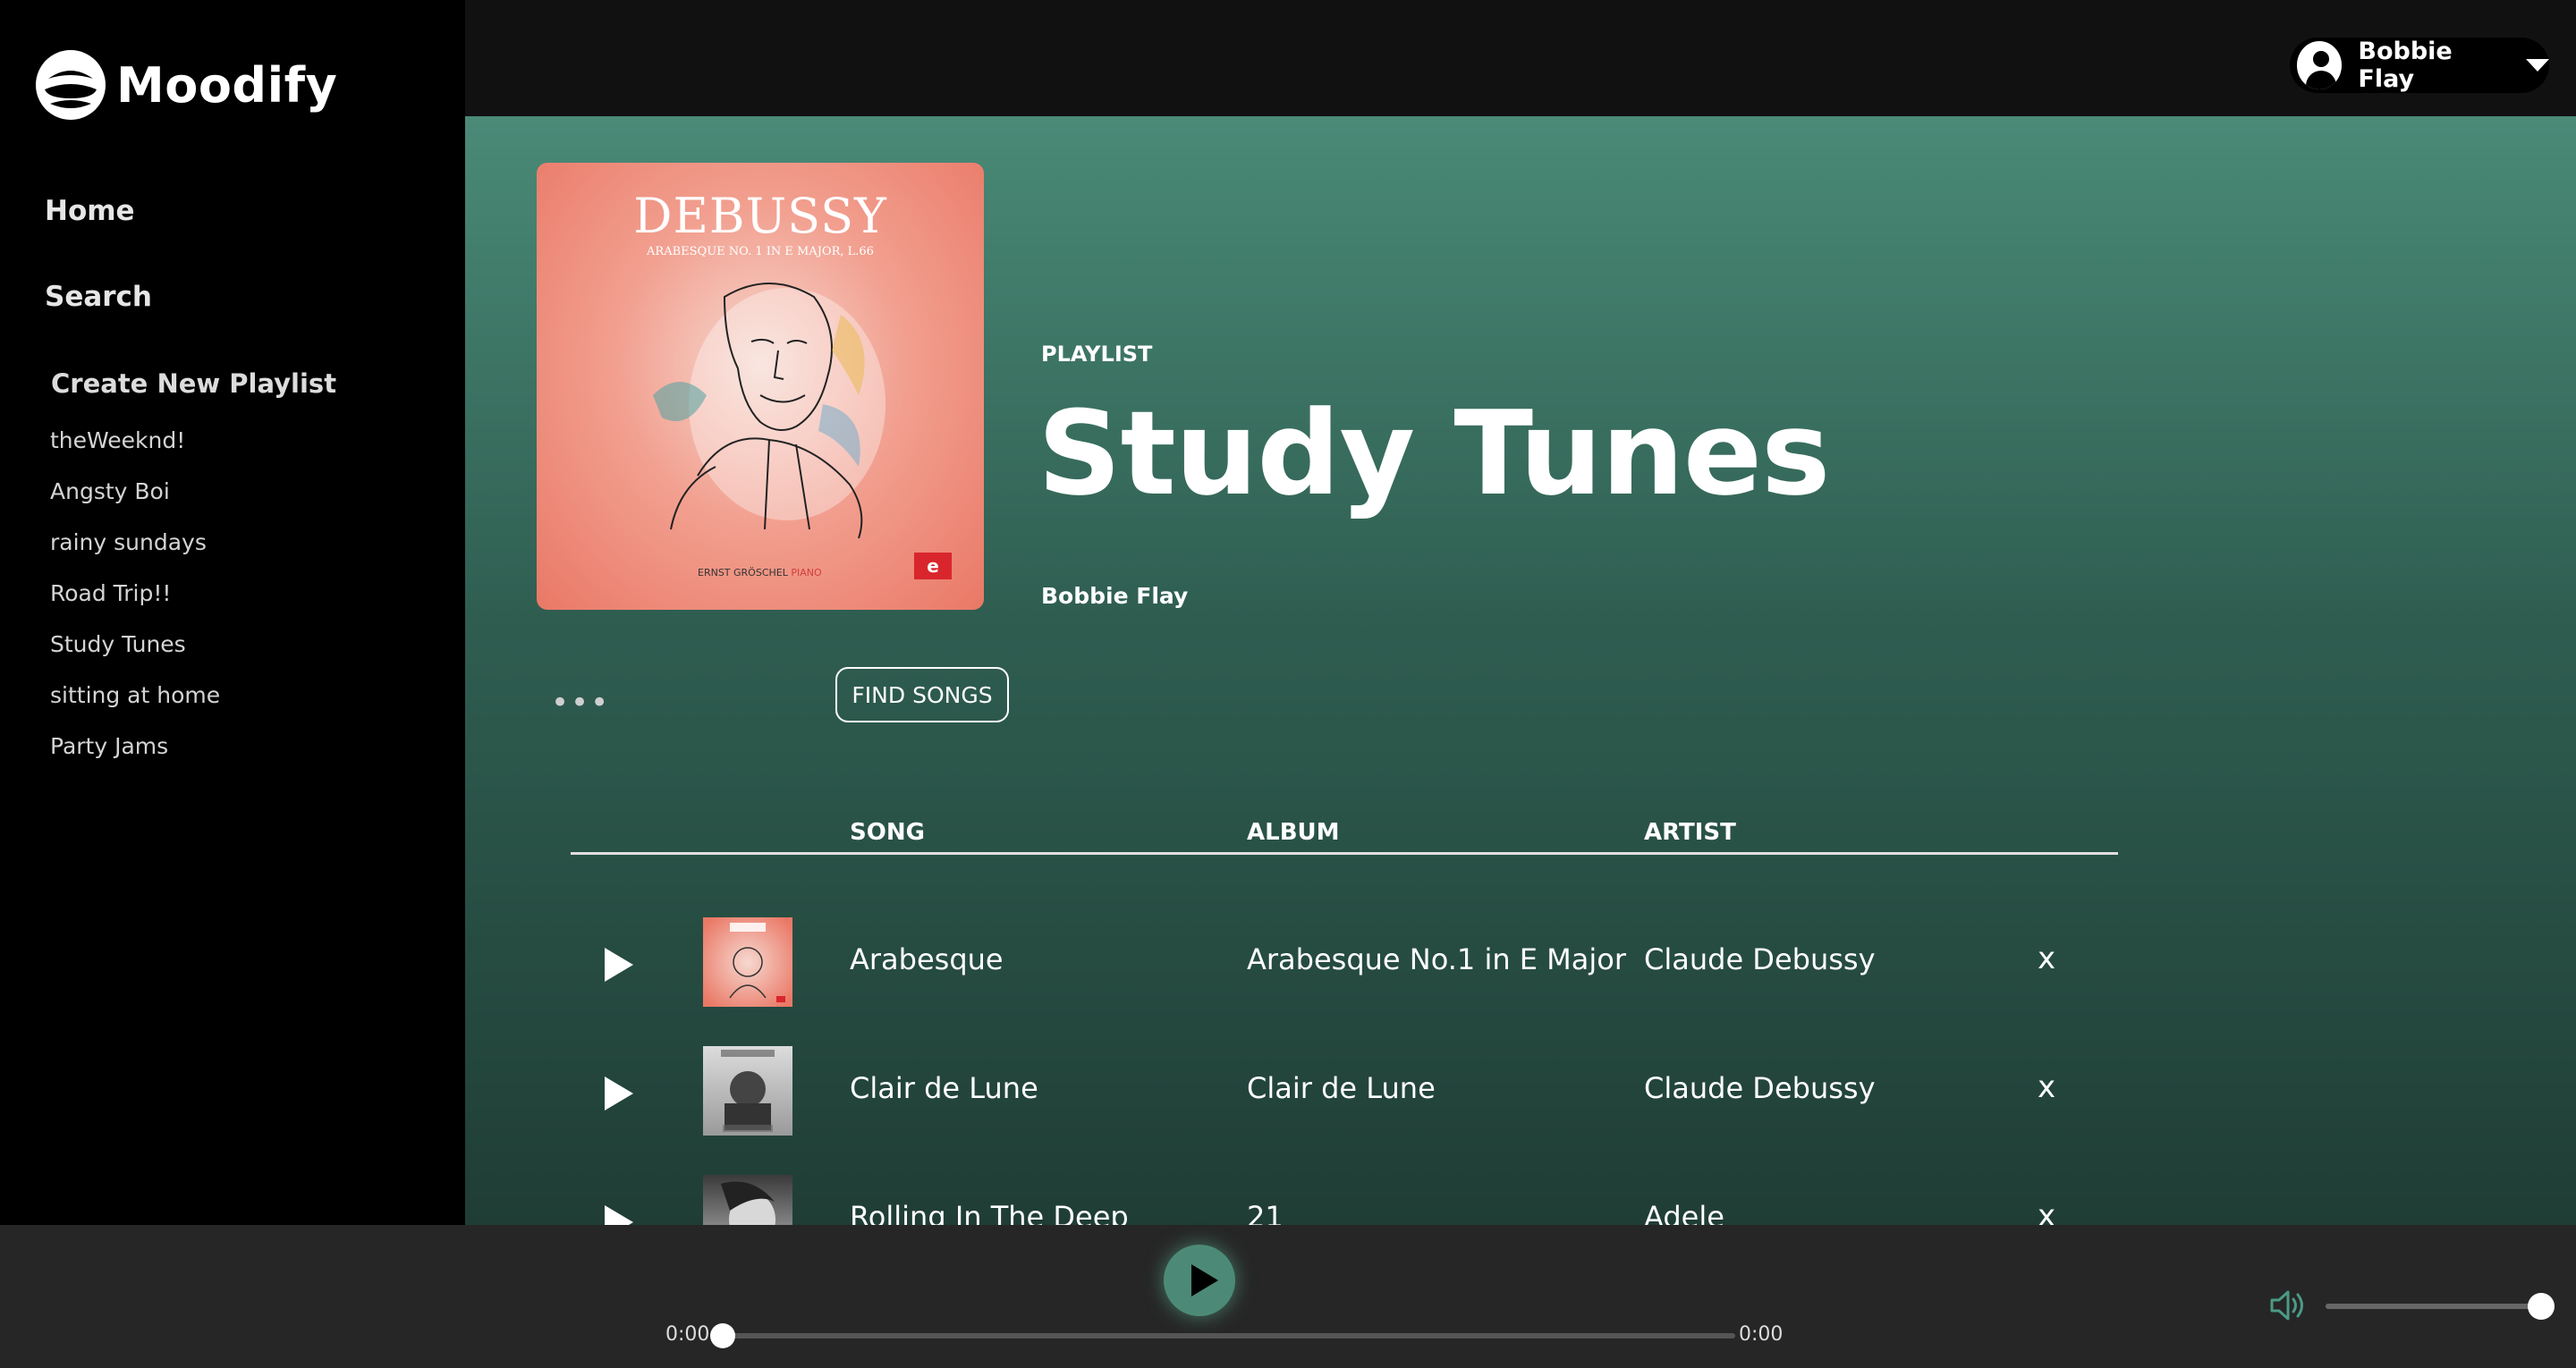 Image resolution: width=2576 pixels, height=1368 pixels. What do you see at coordinates (135, 452) in the screenshot?
I see `sidebar-playlist-item: theWeeknd!` at bounding box center [135, 452].